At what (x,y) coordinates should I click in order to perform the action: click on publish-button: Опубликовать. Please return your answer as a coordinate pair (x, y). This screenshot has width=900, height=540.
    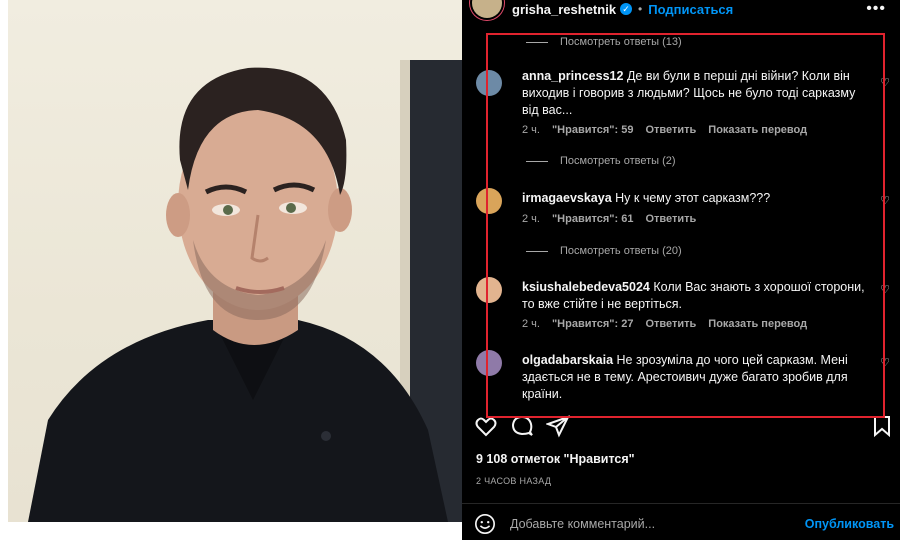
    Looking at the image, I should click on (849, 524).